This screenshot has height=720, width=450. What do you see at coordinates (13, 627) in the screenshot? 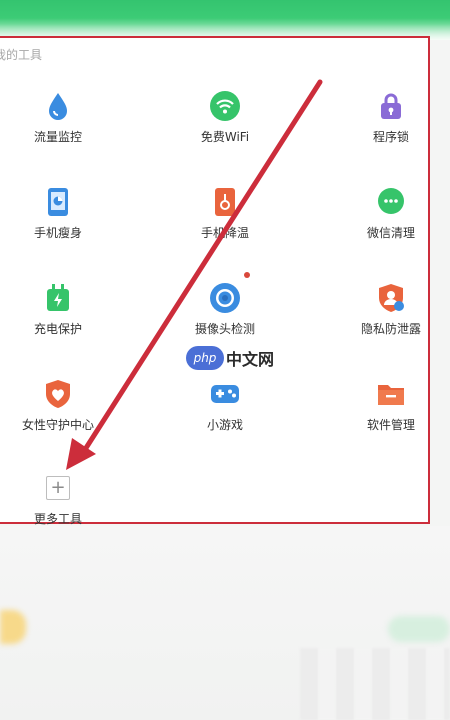
I see `blurred-badge` at bounding box center [13, 627].